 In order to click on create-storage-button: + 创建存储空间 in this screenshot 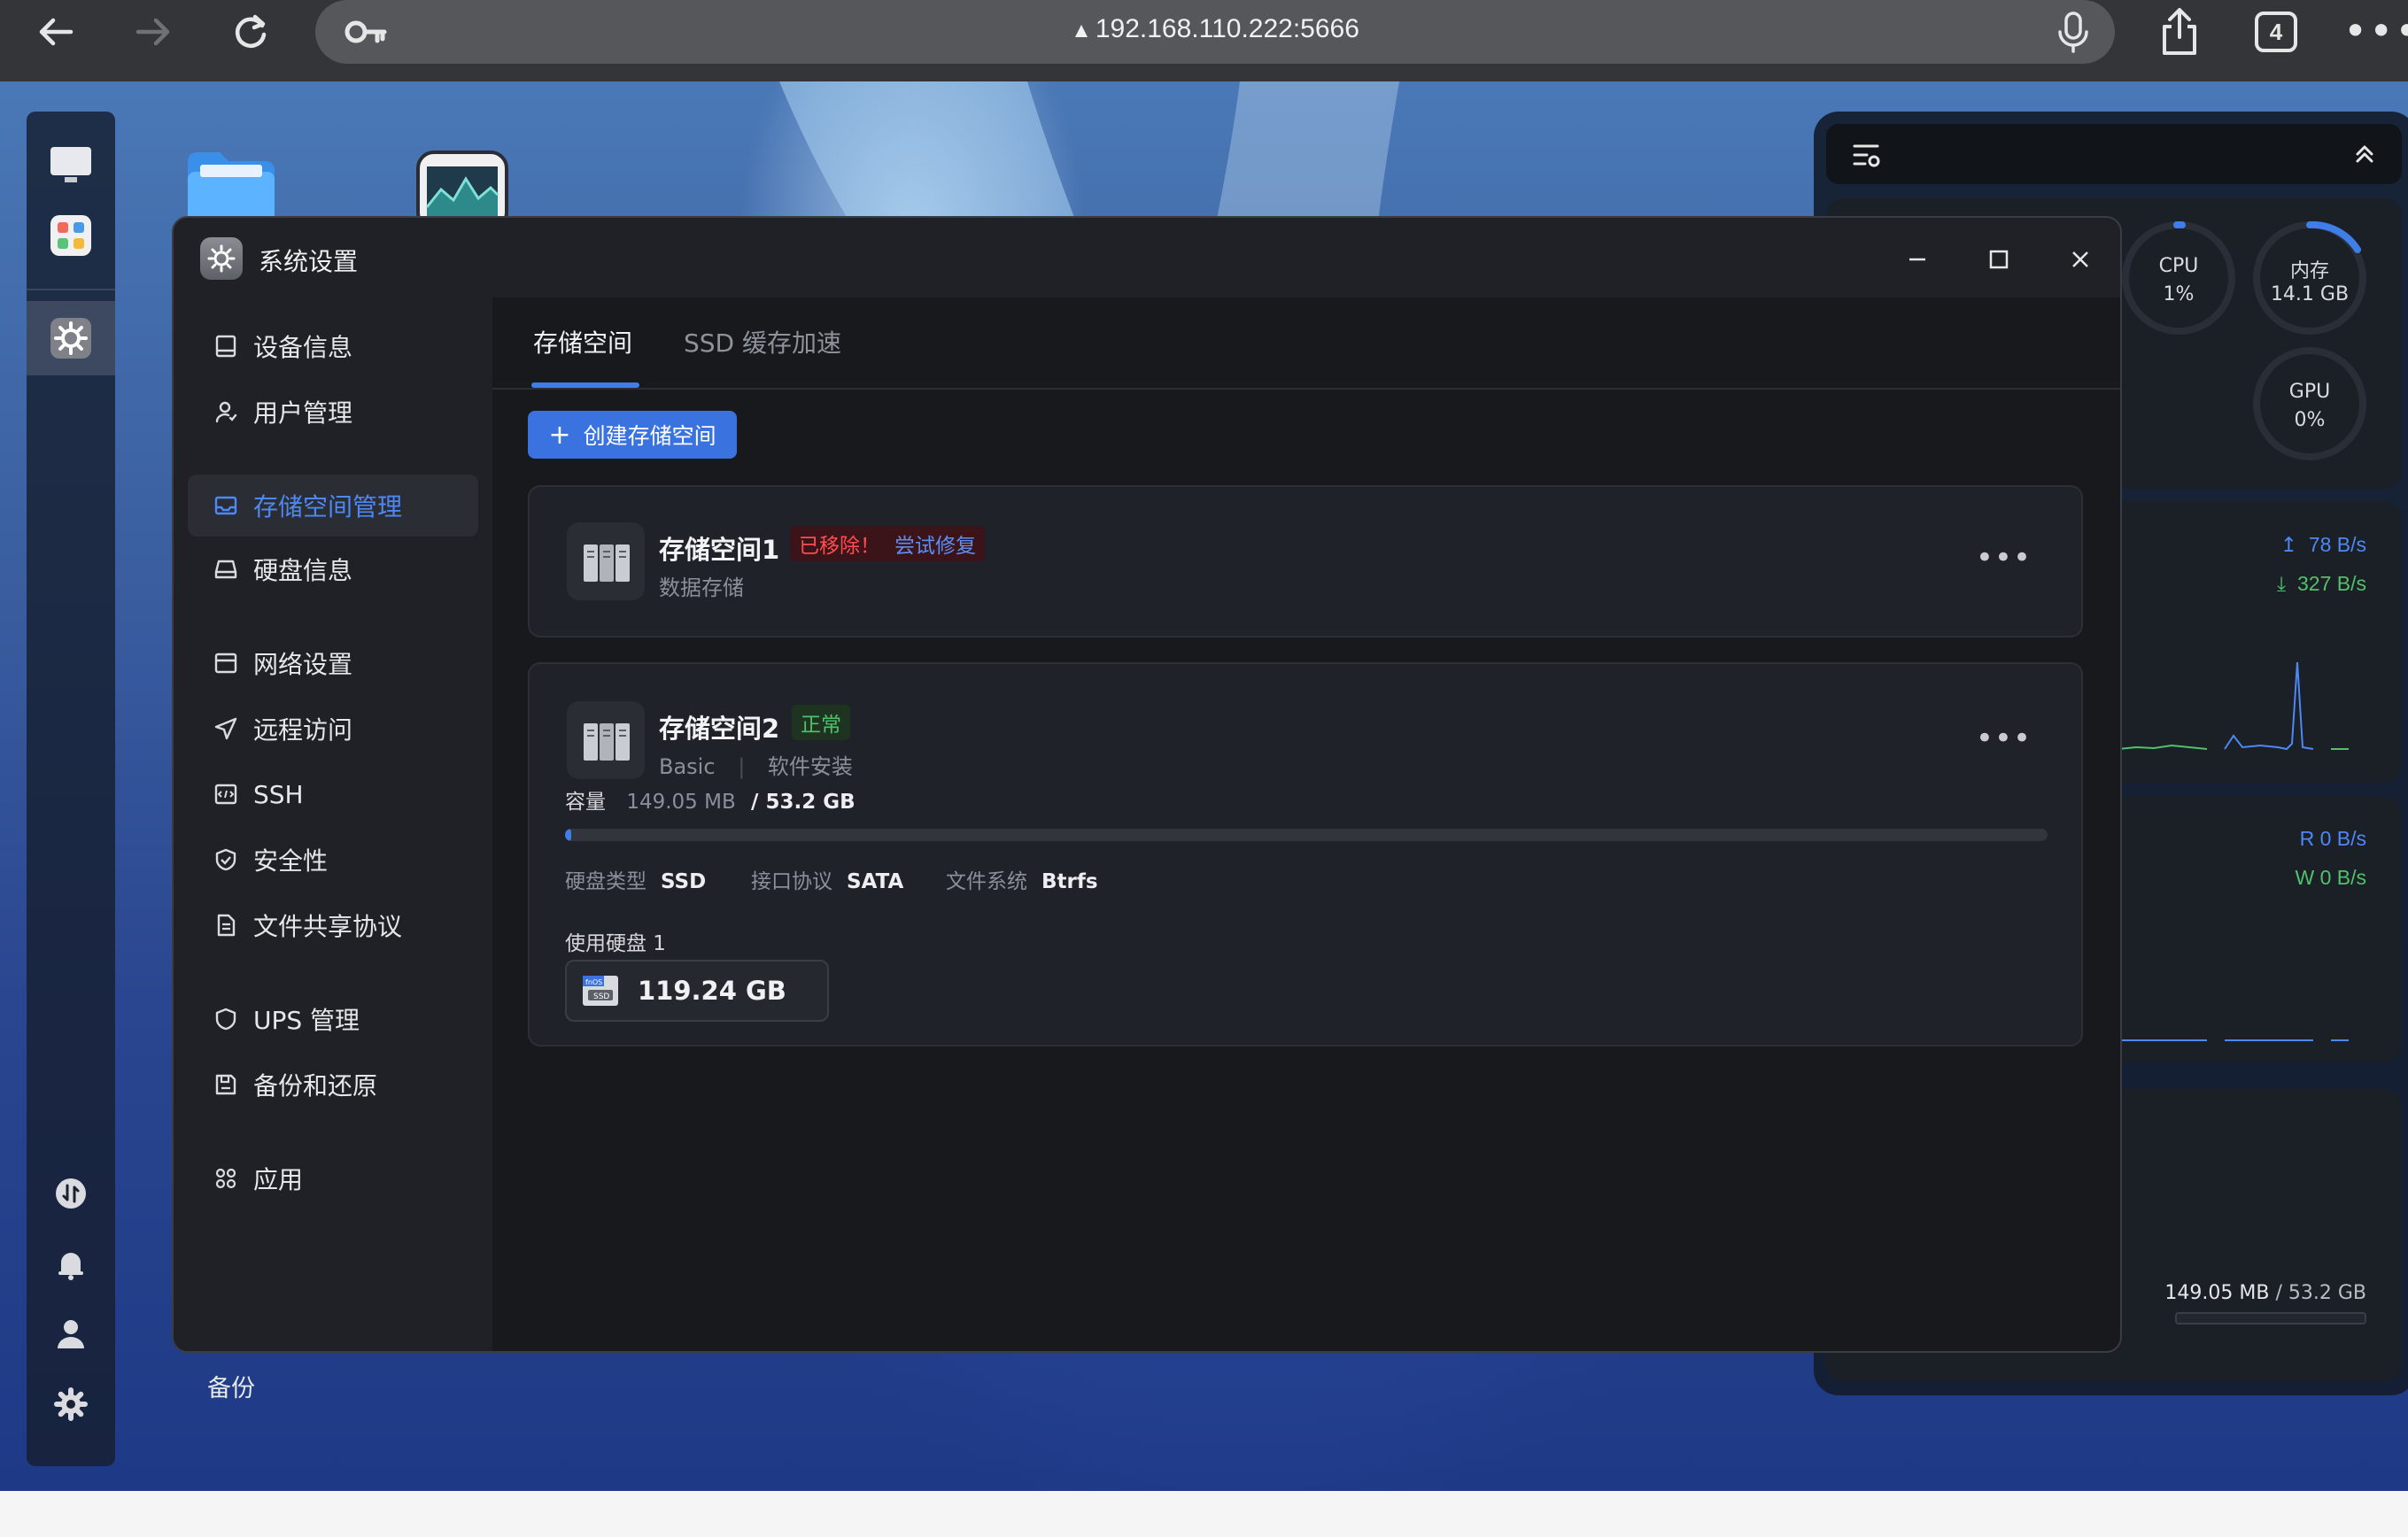, I will do `click(632, 435)`.